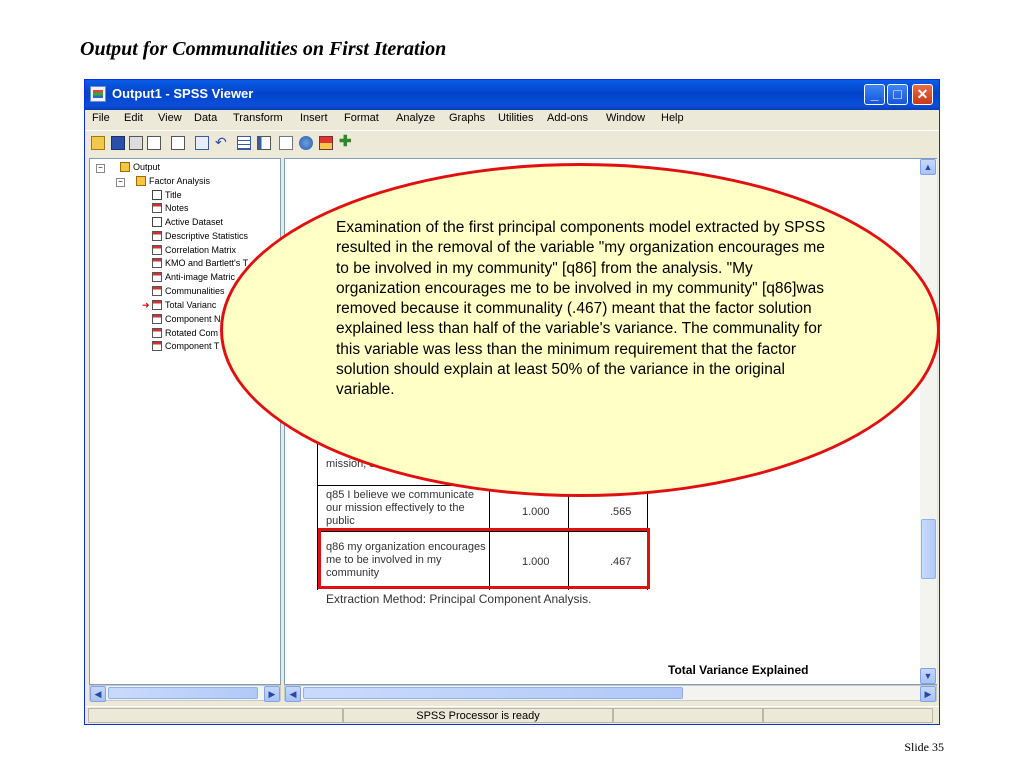  What do you see at coordinates (244, 143) in the screenshot?
I see `go-to-data-icon` at bounding box center [244, 143].